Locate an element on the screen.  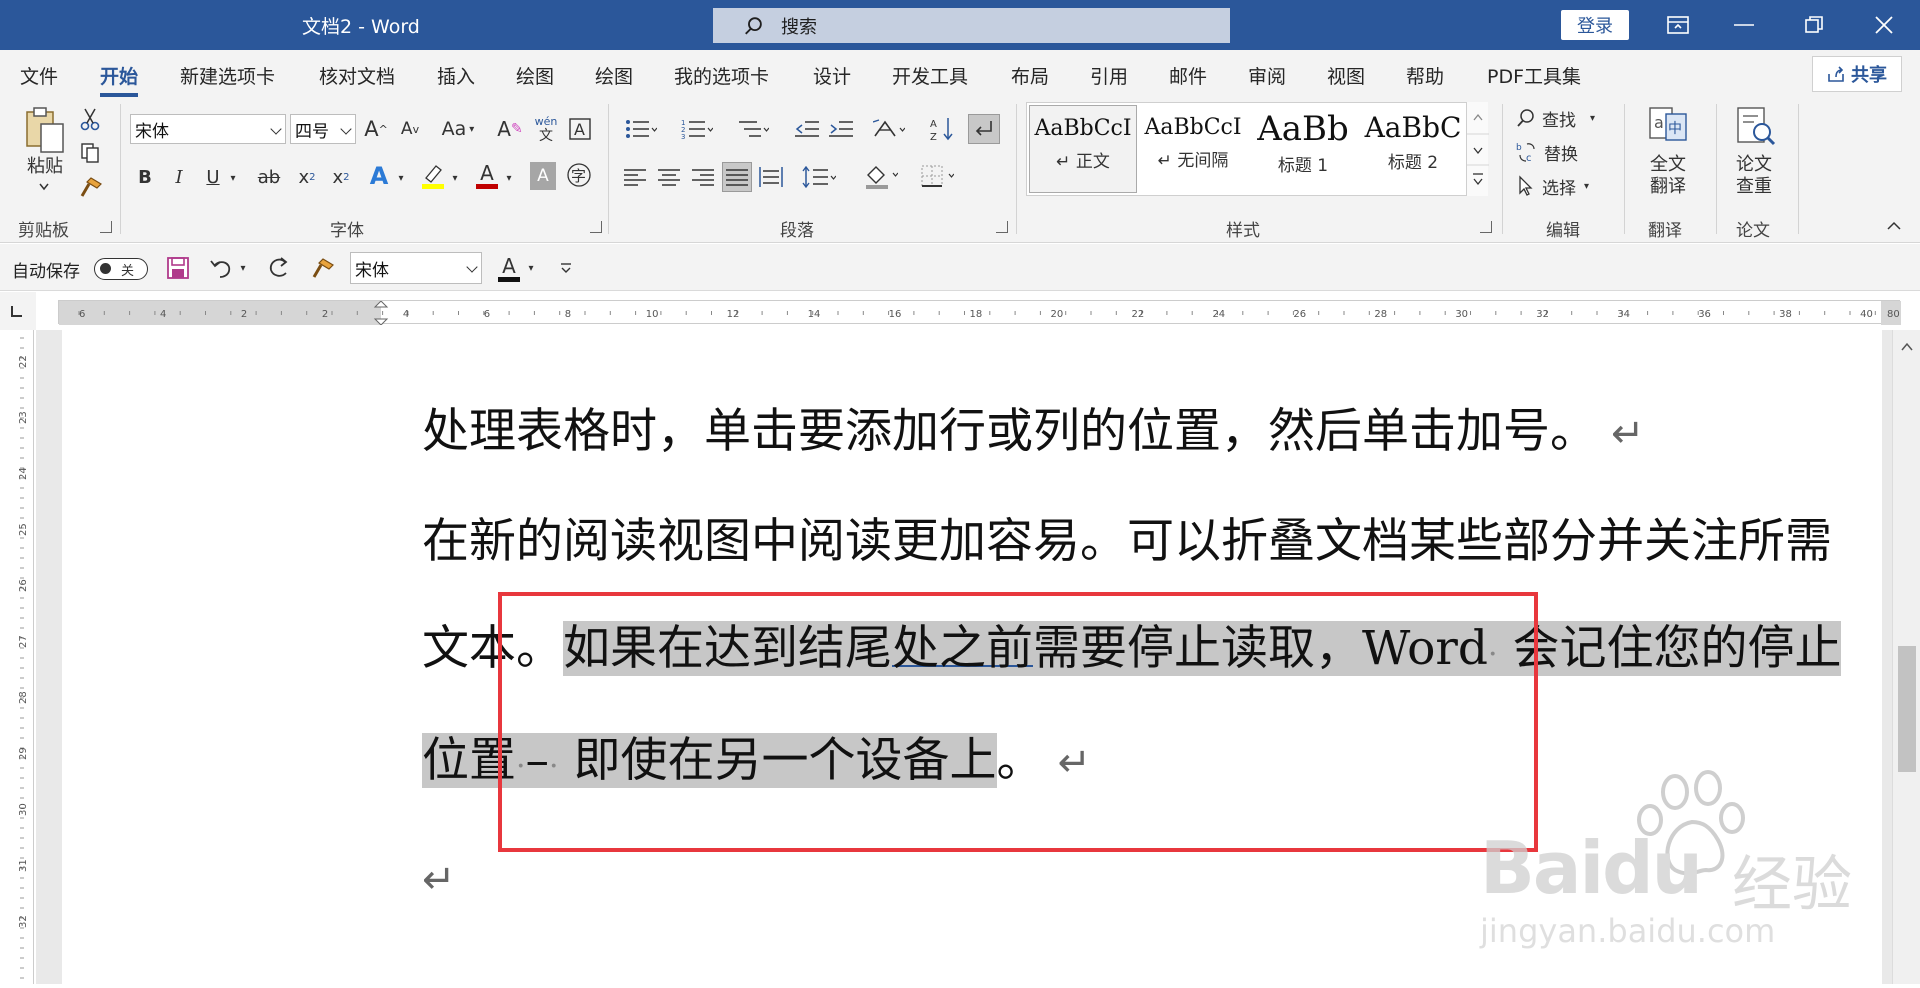
thesis-label-2: 查重 is located at coordinates (1754, 187).